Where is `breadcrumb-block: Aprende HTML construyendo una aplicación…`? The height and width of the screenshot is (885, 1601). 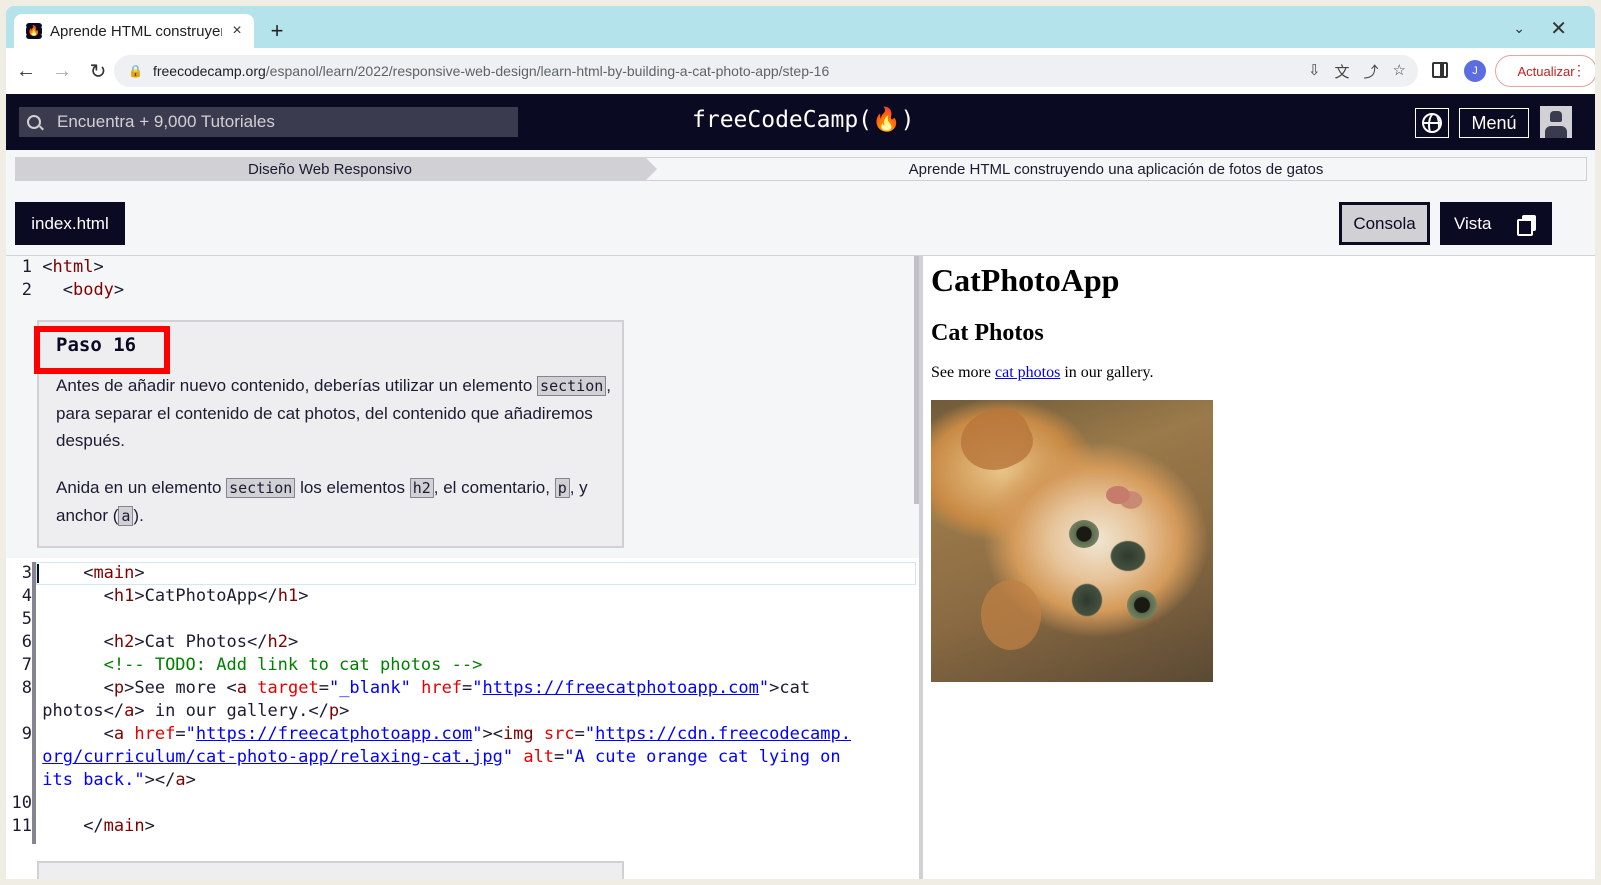 breadcrumb-block: Aprende HTML construyendo una aplicación… is located at coordinates (1116, 169).